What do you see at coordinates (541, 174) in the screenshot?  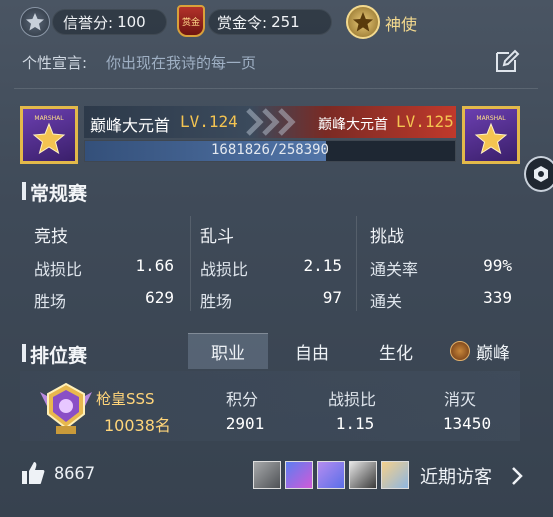 I see `gear-icon` at bounding box center [541, 174].